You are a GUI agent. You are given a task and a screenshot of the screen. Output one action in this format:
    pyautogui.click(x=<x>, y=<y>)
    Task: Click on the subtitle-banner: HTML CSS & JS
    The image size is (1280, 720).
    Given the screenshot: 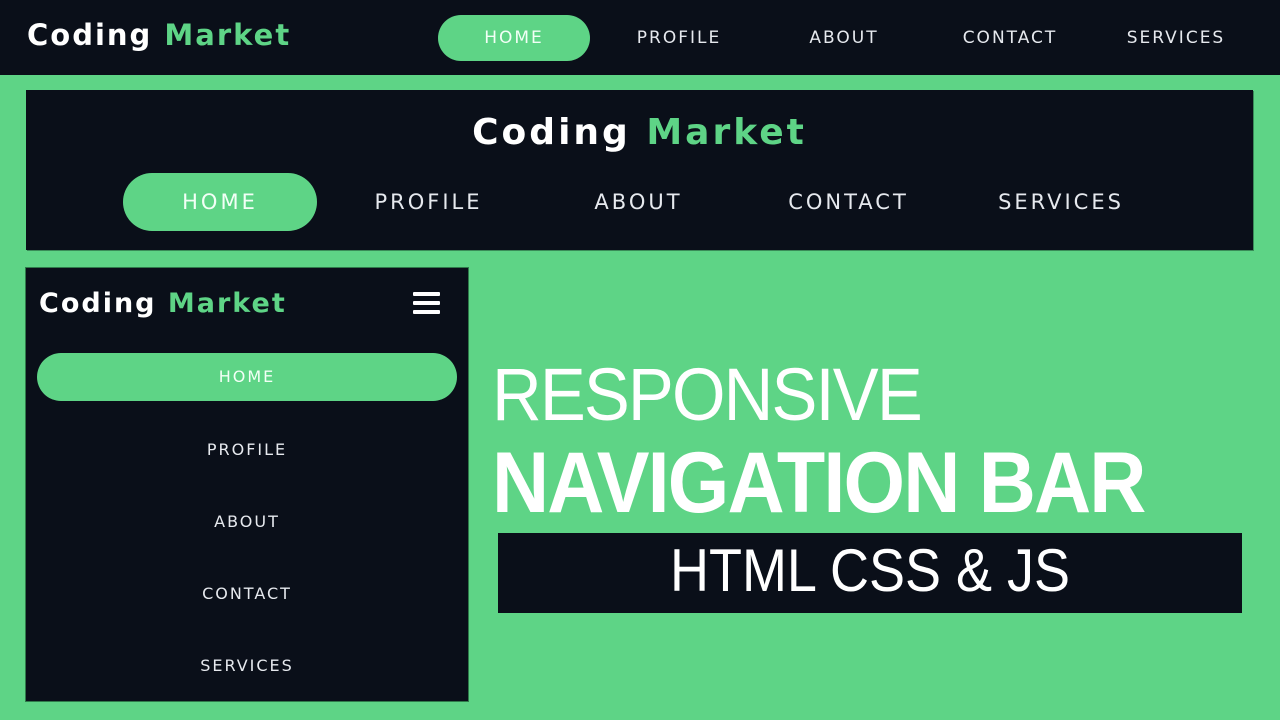 What is the action you would take?
    pyautogui.click(x=870, y=573)
    